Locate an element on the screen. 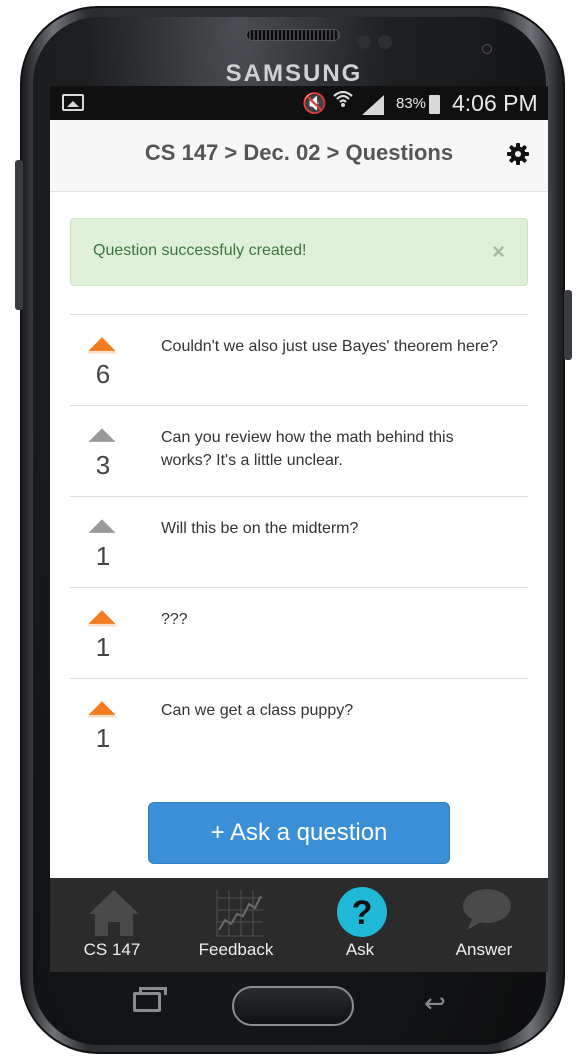 The image size is (578, 1059). speech-bubble-icon is located at coordinates (486, 912).